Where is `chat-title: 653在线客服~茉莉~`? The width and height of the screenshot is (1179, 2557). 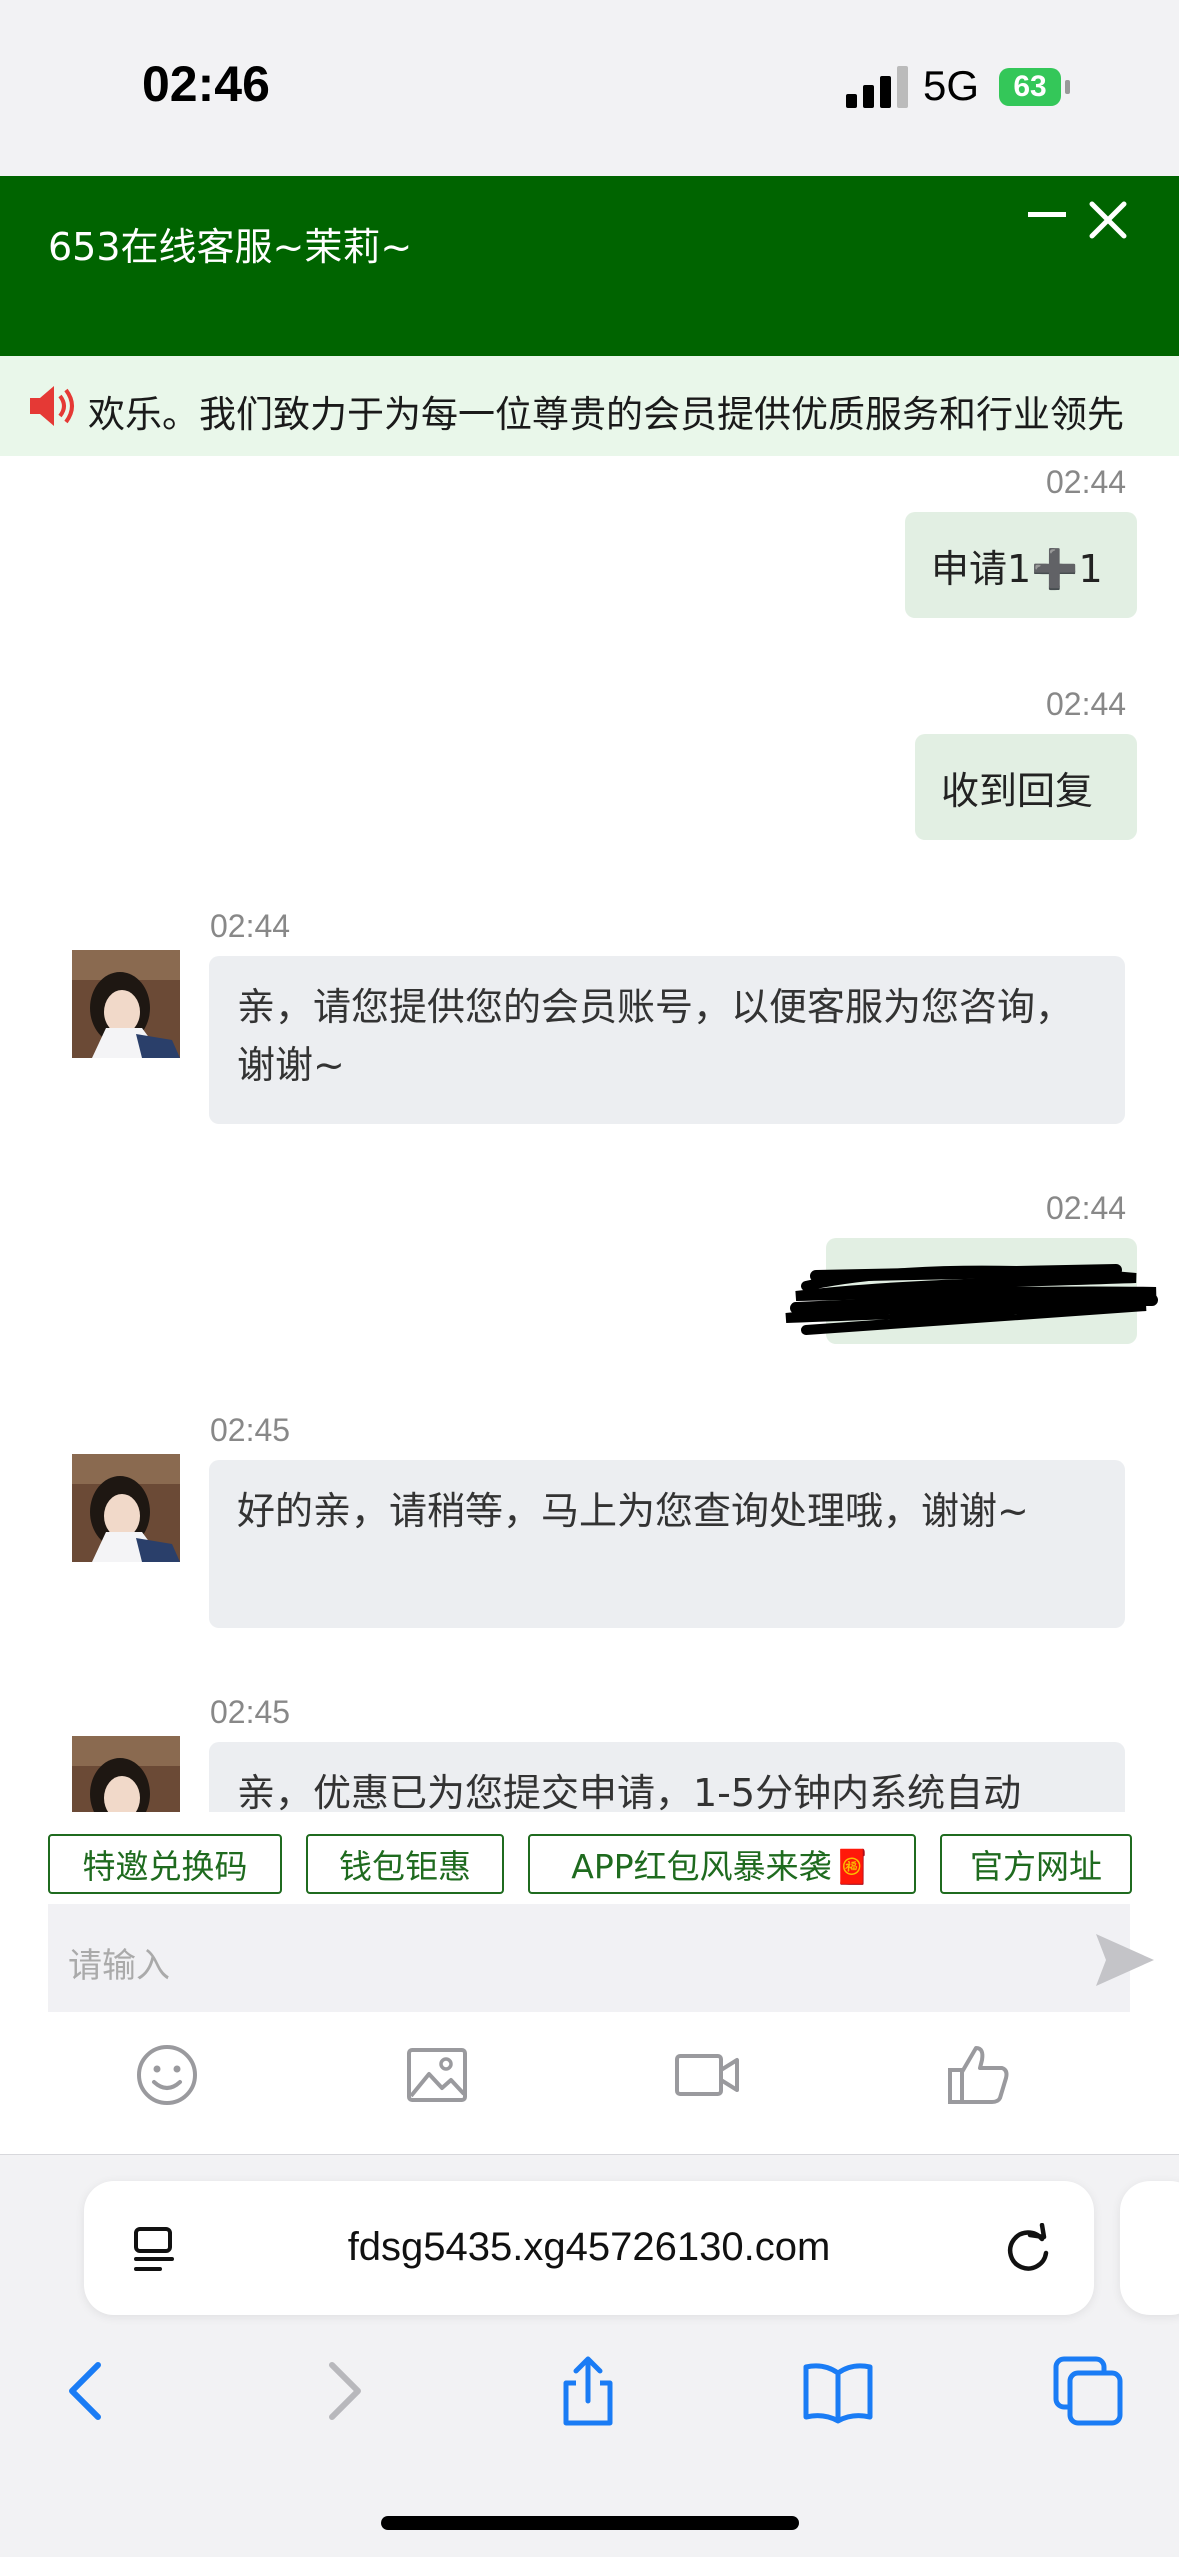
chat-title: 653在线客服~茉莉~ is located at coordinates (230, 247).